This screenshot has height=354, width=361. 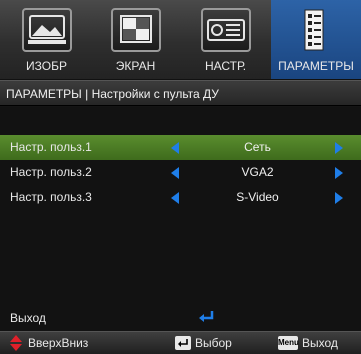 I want to click on tab-picture: ИЗОБР, so click(x=46, y=39).